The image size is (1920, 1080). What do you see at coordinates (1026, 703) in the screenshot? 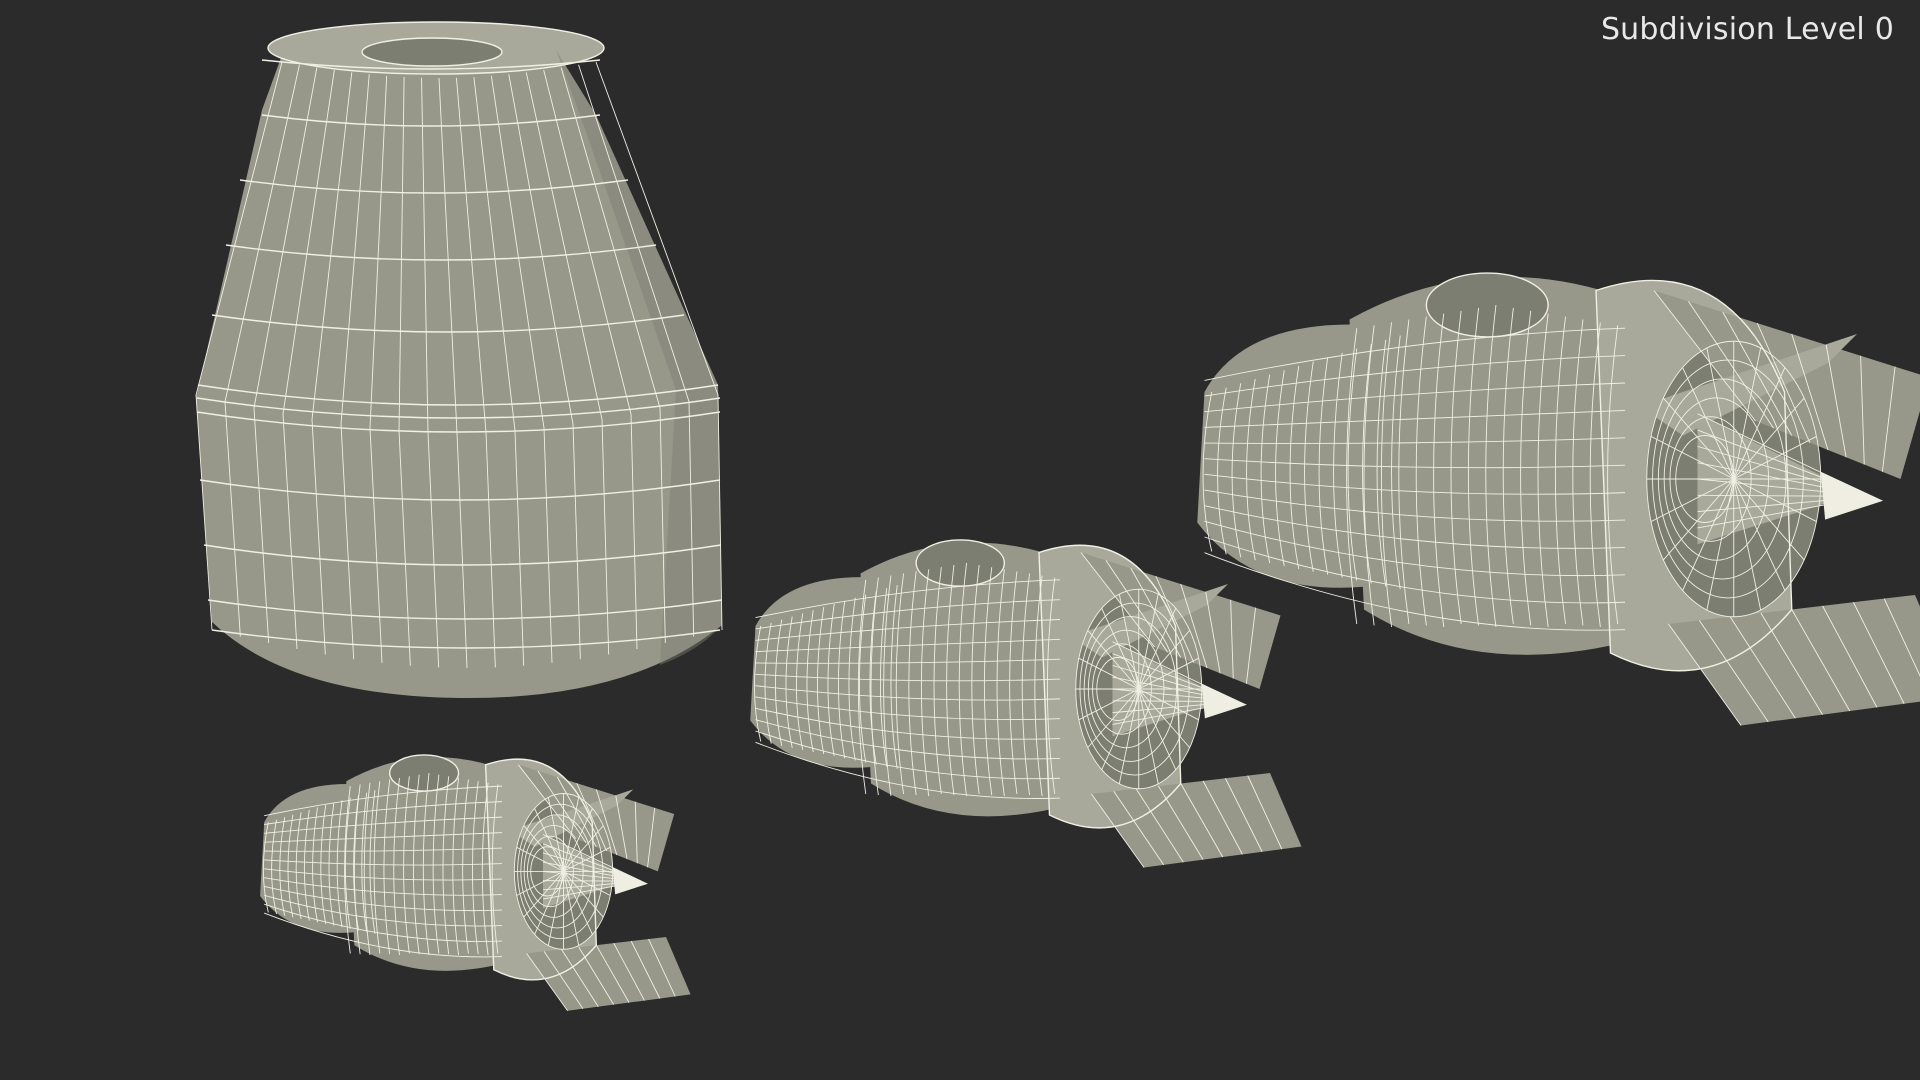
I see `model-nozzle-medium` at bounding box center [1026, 703].